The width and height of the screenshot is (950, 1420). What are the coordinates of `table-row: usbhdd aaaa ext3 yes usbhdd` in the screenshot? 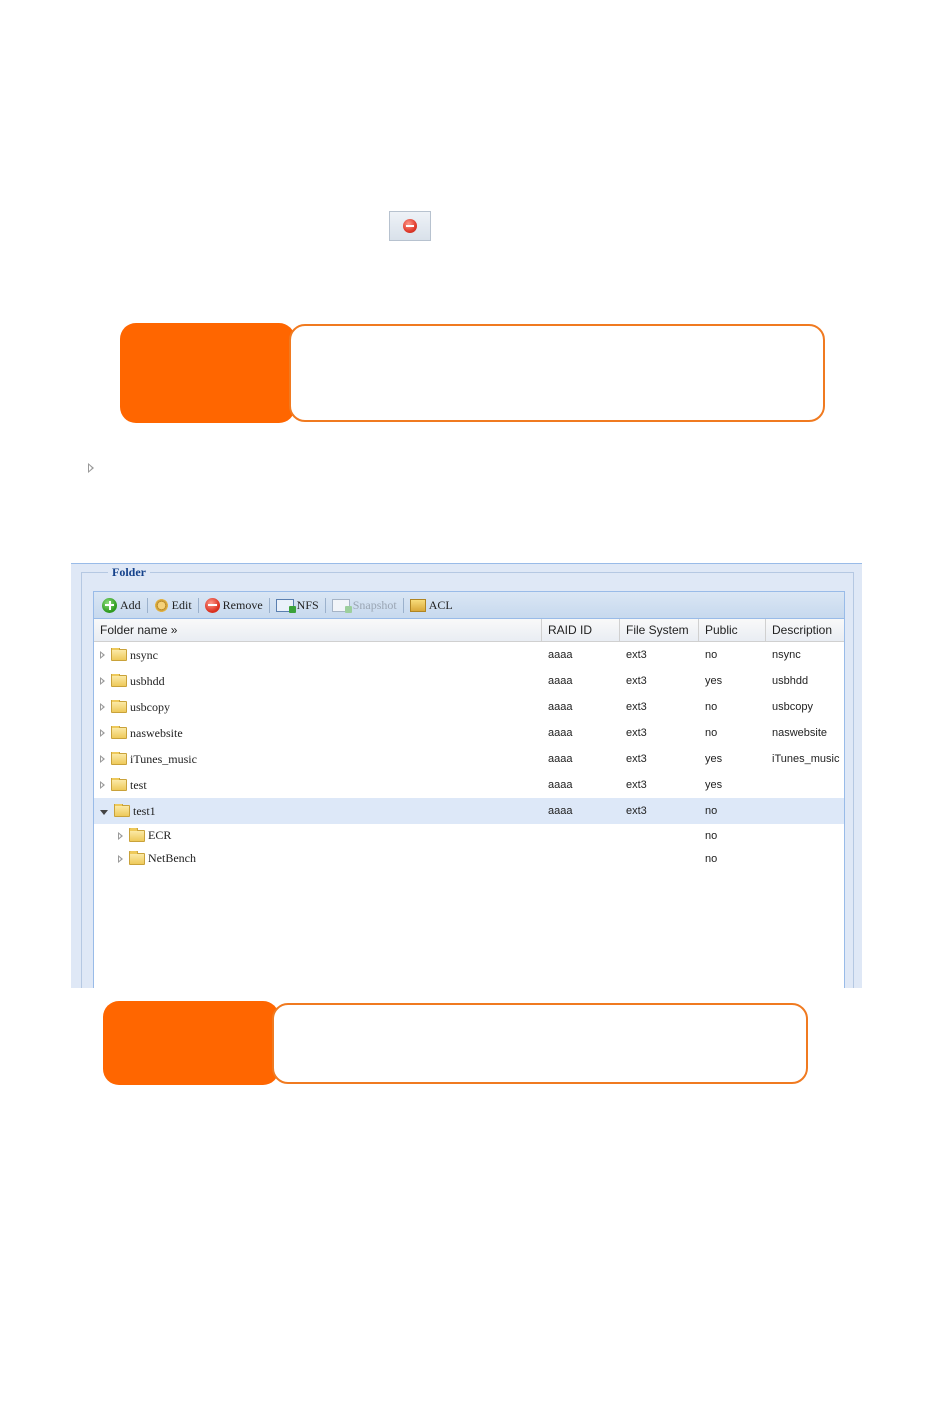 It's located at (469, 681).